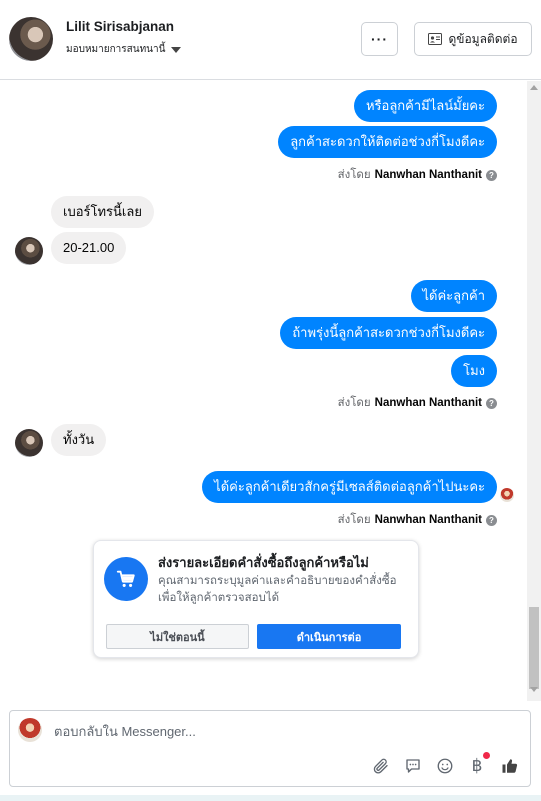 Image resolution: width=541 pixels, height=801 pixels. What do you see at coordinates (120, 26) in the screenshot?
I see `customer-name: Lilit Sirisabjanan` at bounding box center [120, 26].